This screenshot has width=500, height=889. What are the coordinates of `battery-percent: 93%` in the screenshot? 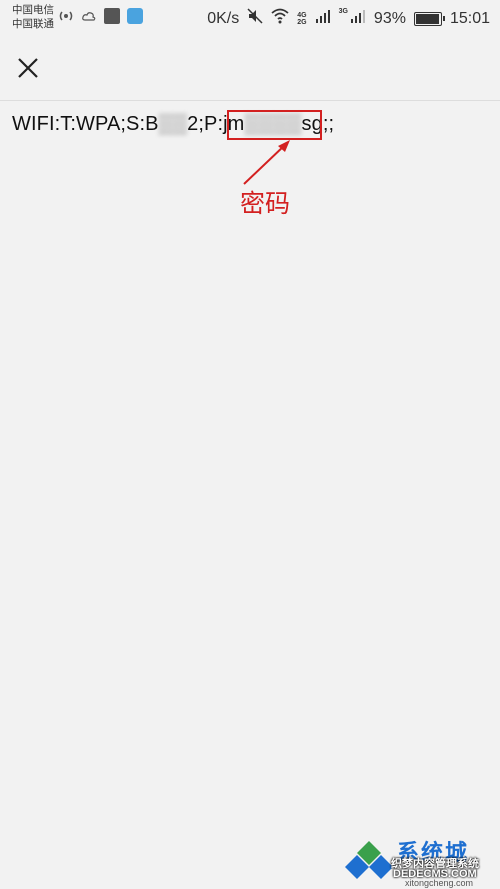 It's located at (389, 18).